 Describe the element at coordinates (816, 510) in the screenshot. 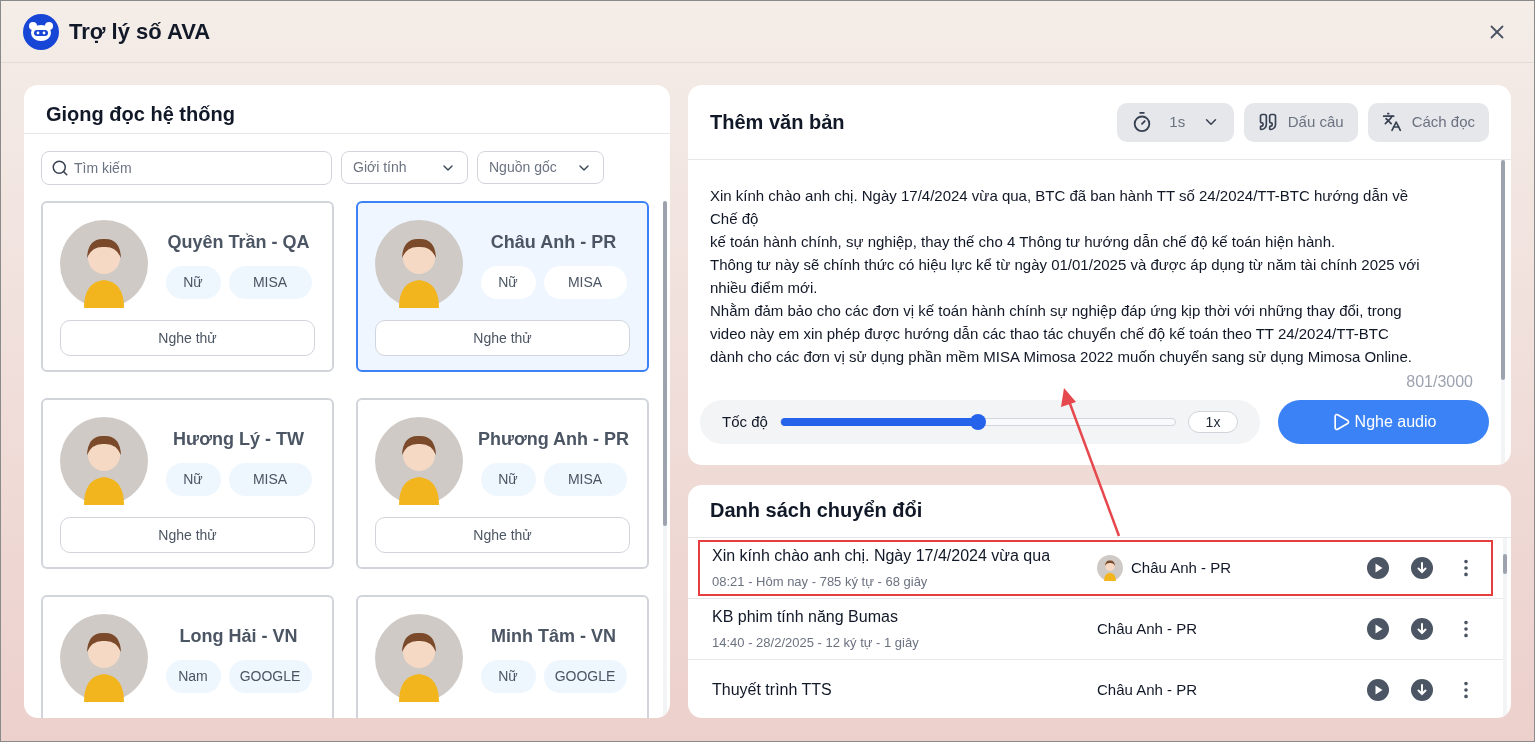

I see `panel-title: Danh sách chuyển đổi` at that location.